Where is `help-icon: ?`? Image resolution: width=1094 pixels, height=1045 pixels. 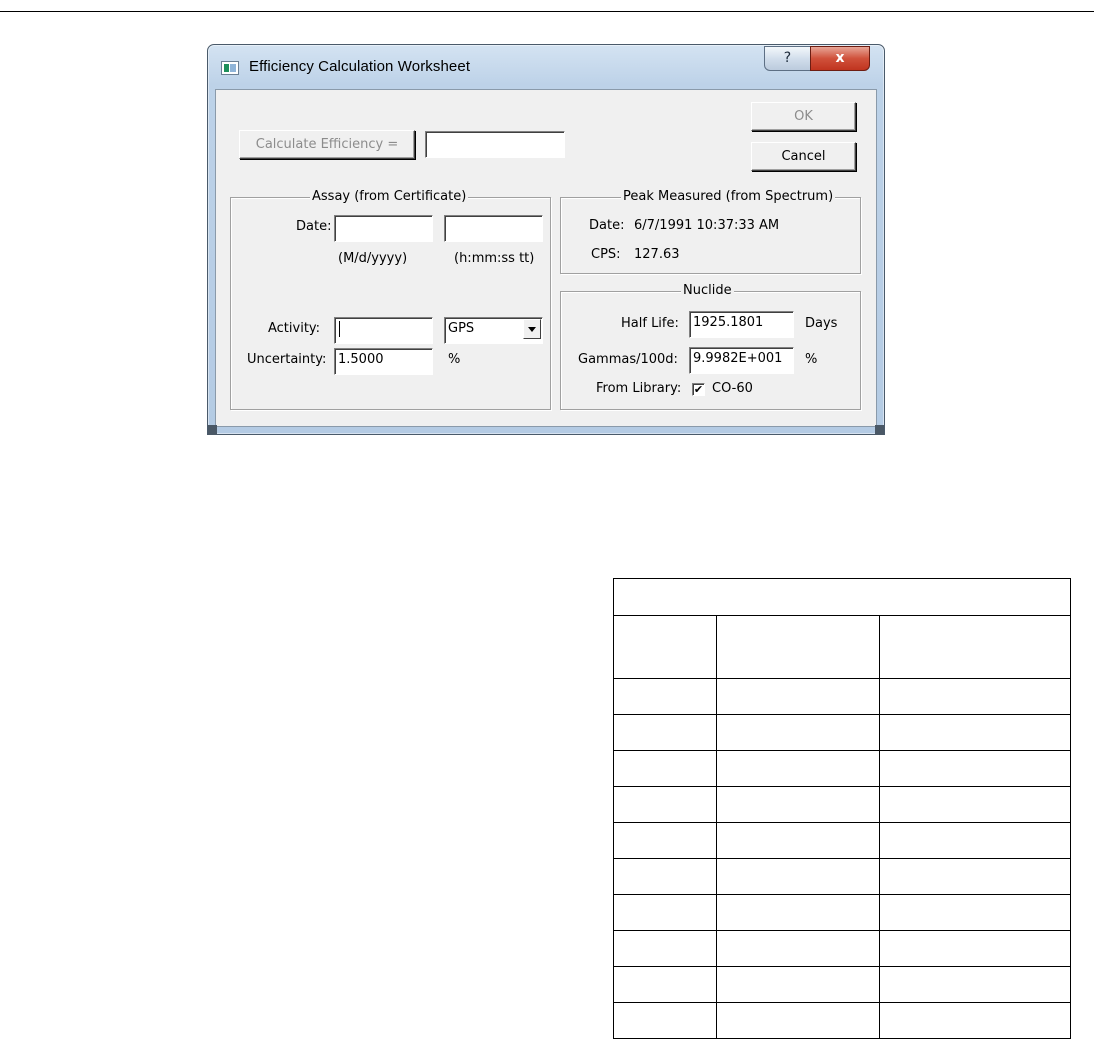 help-icon: ? is located at coordinates (787, 58).